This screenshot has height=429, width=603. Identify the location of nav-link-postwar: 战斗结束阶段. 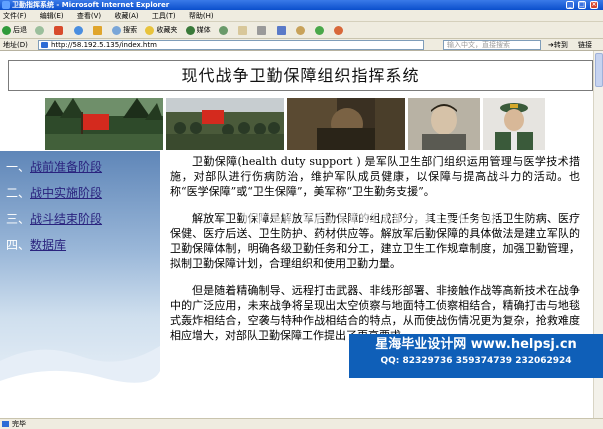
(66, 219).